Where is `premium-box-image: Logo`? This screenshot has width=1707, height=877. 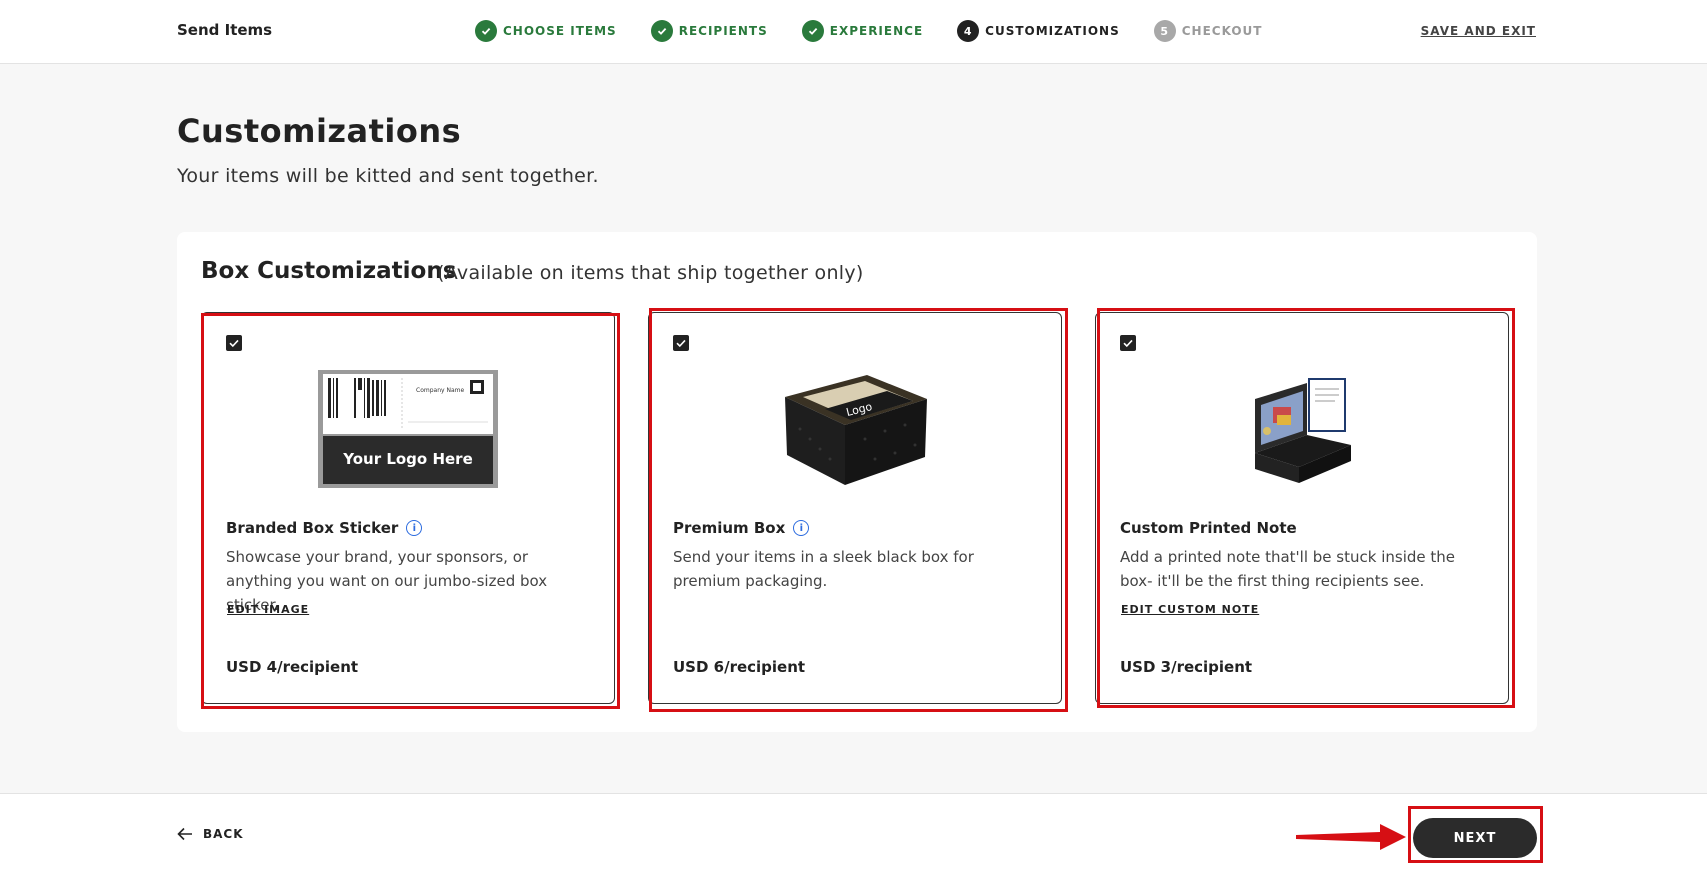
premium-box-image: Logo is located at coordinates (855, 429).